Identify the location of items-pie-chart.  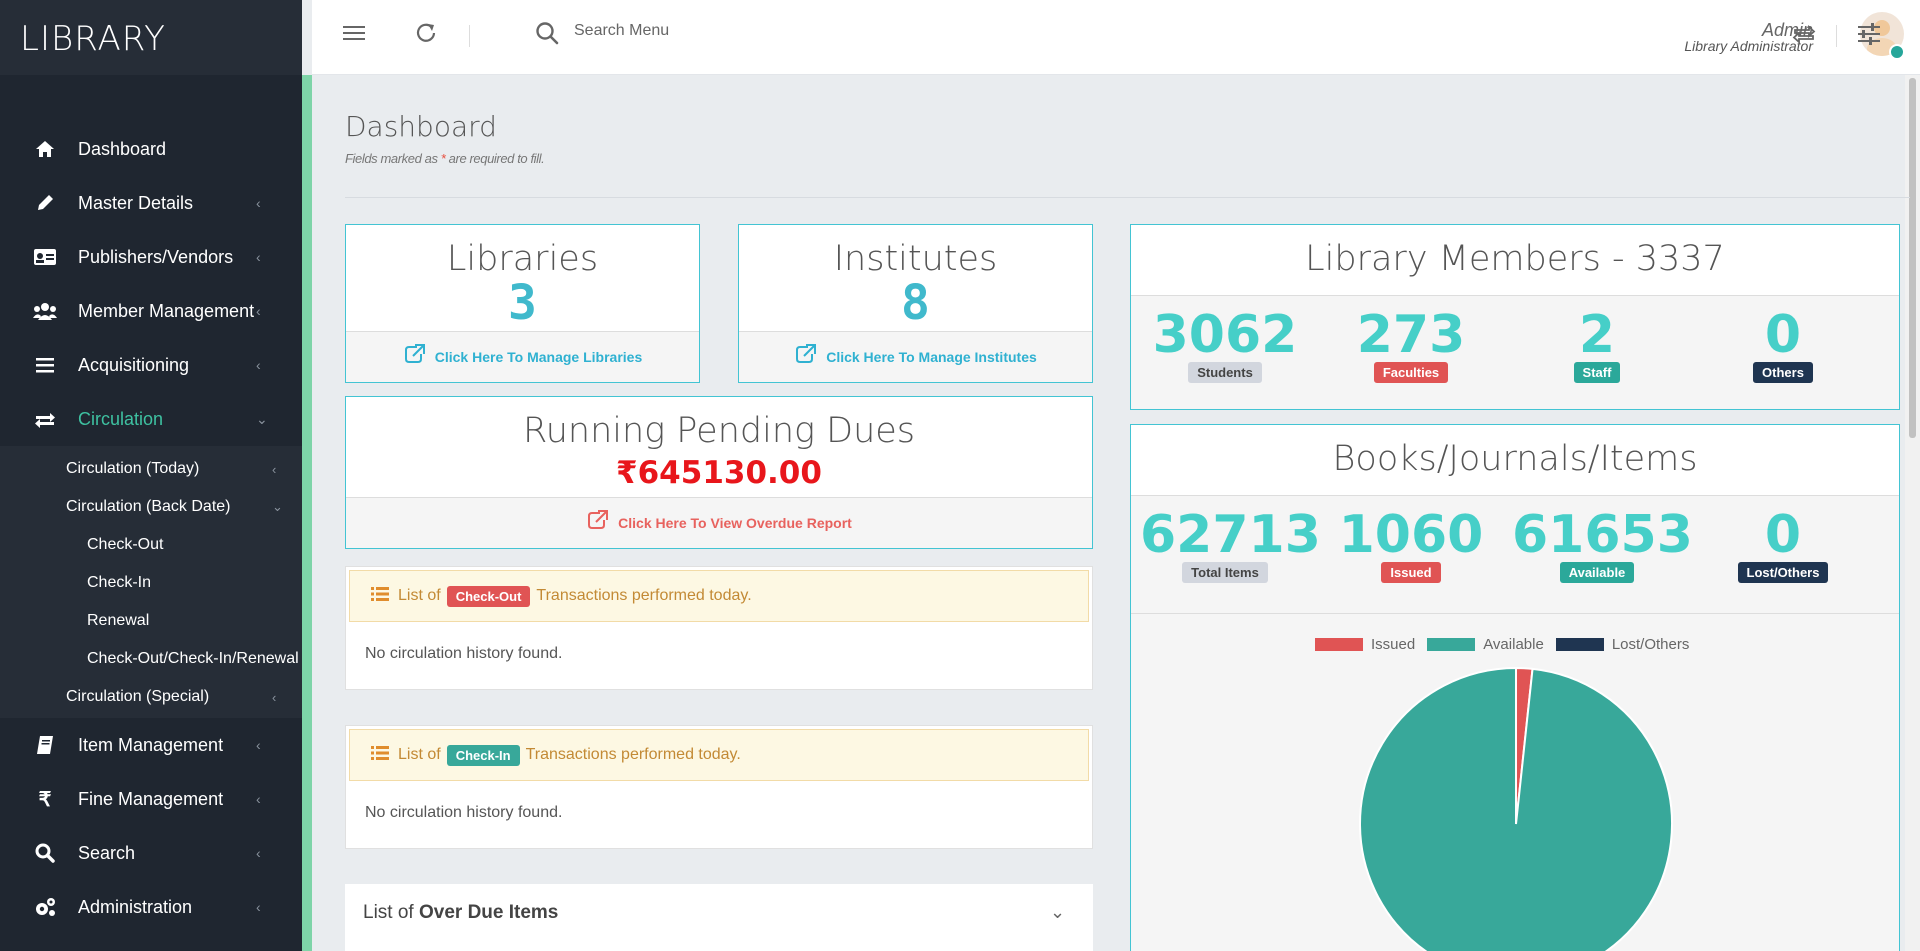
(1516, 807).